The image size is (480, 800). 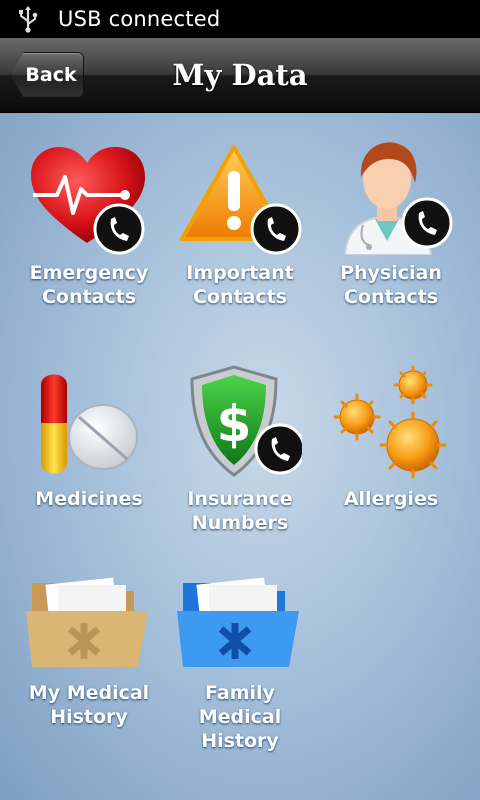 I want to click on title-bar: My Data Back, so click(x=240, y=75).